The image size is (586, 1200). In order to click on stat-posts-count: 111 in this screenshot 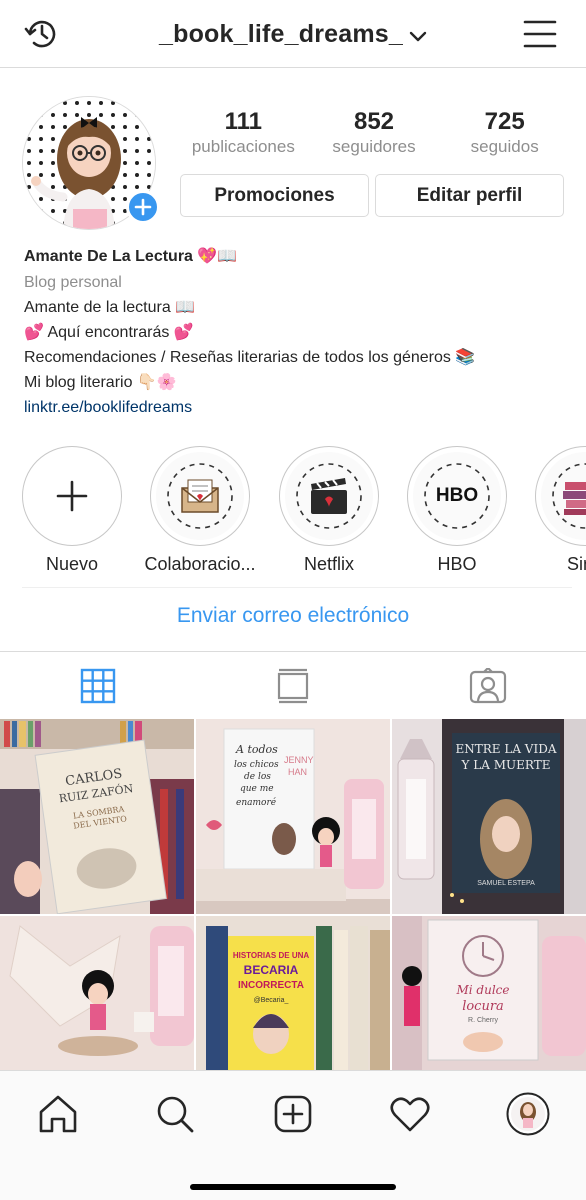, I will do `click(243, 121)`.